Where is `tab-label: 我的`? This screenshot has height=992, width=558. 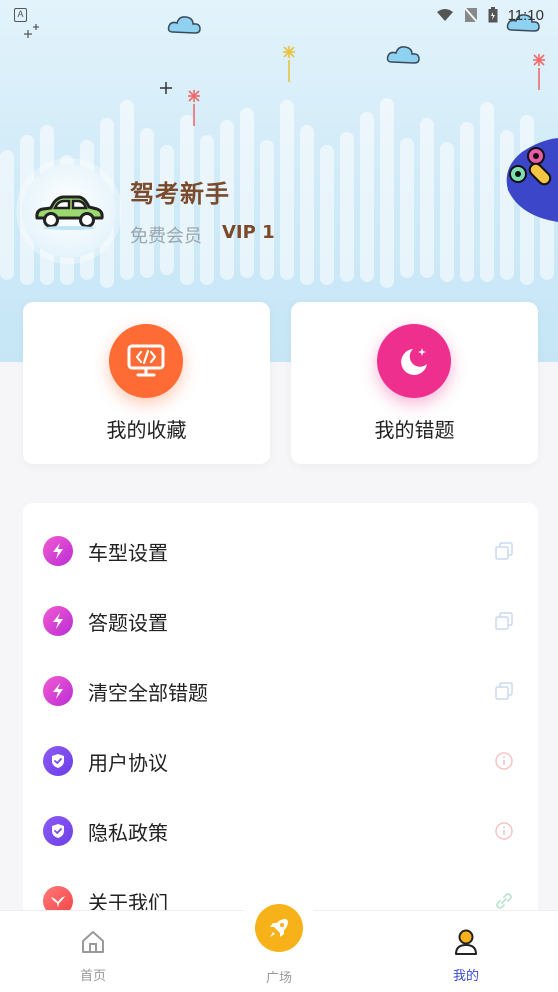 tab-label: 我的 is located at coordinates (465, 976).